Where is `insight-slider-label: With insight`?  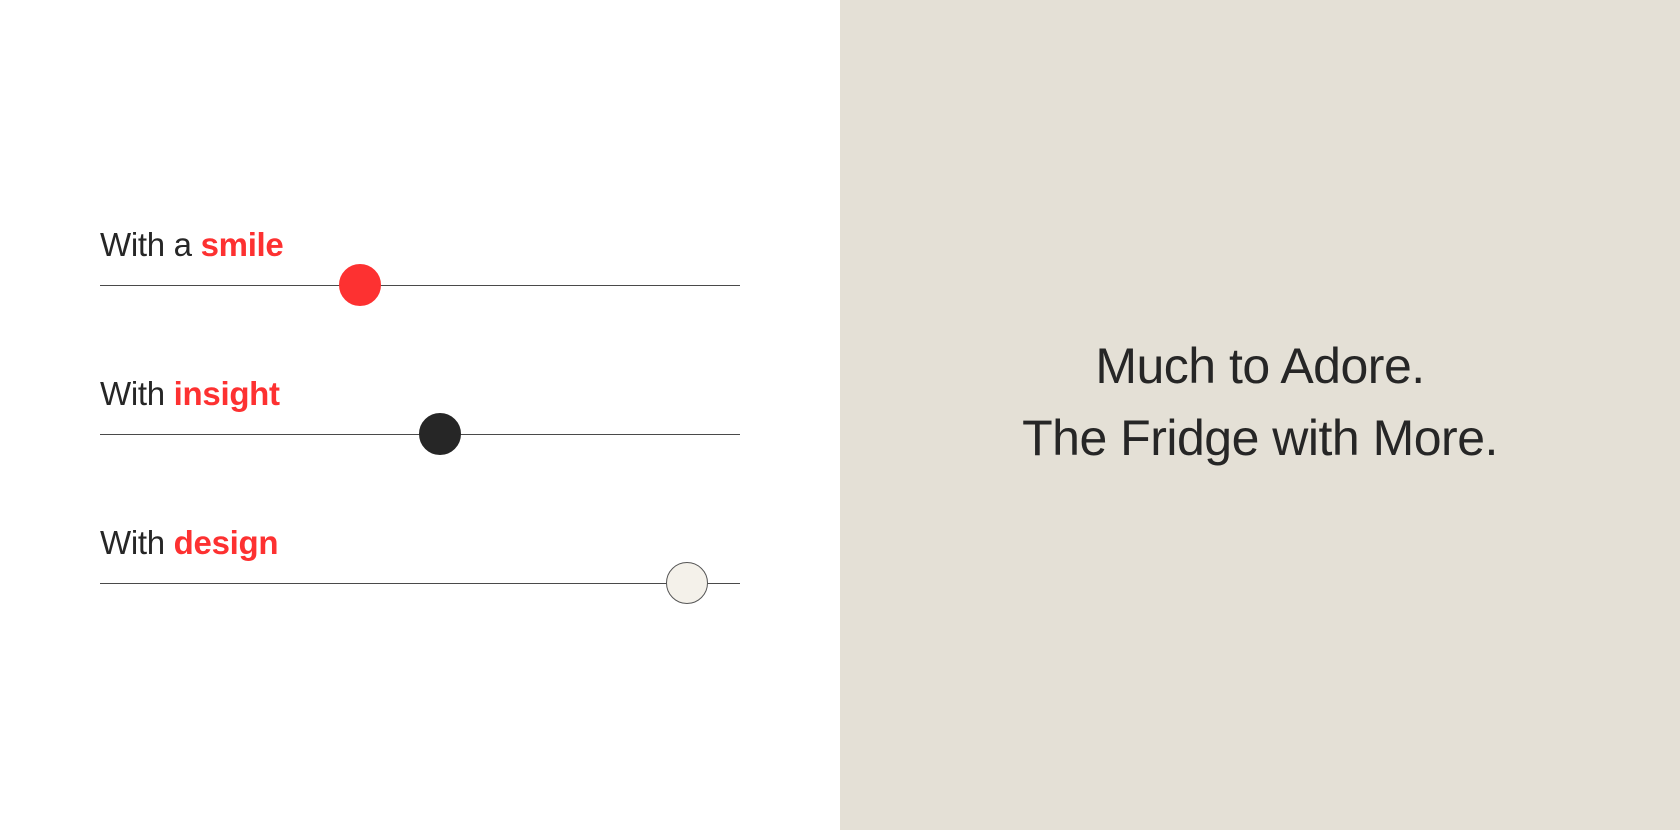 insight-slider-label: With insight is located at coordinates (190, 394).